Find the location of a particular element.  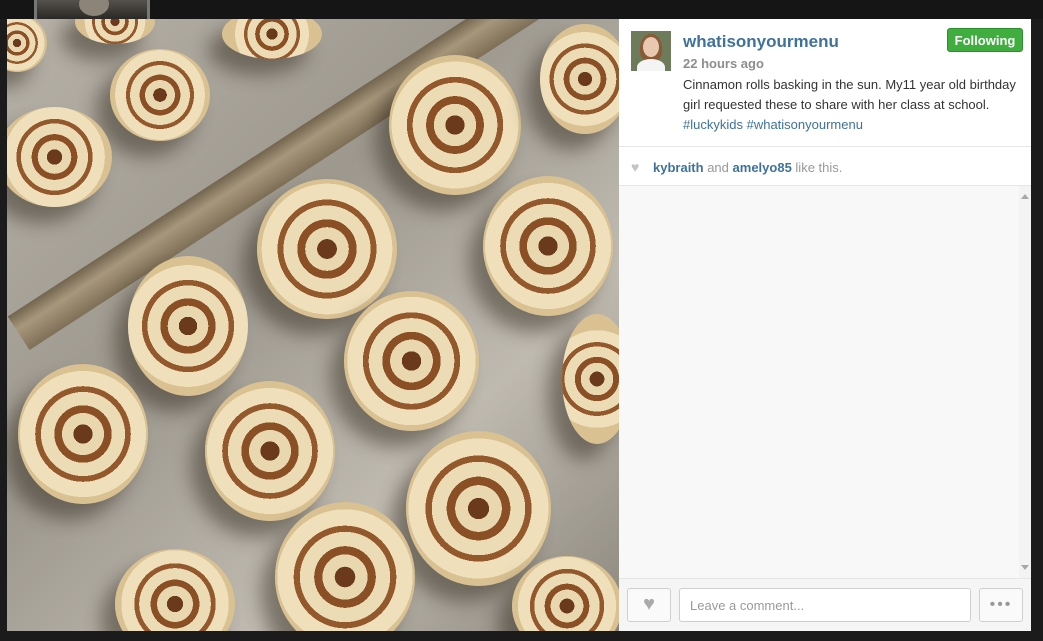

comments-scrollbar is located at coordinates (1025, 382).